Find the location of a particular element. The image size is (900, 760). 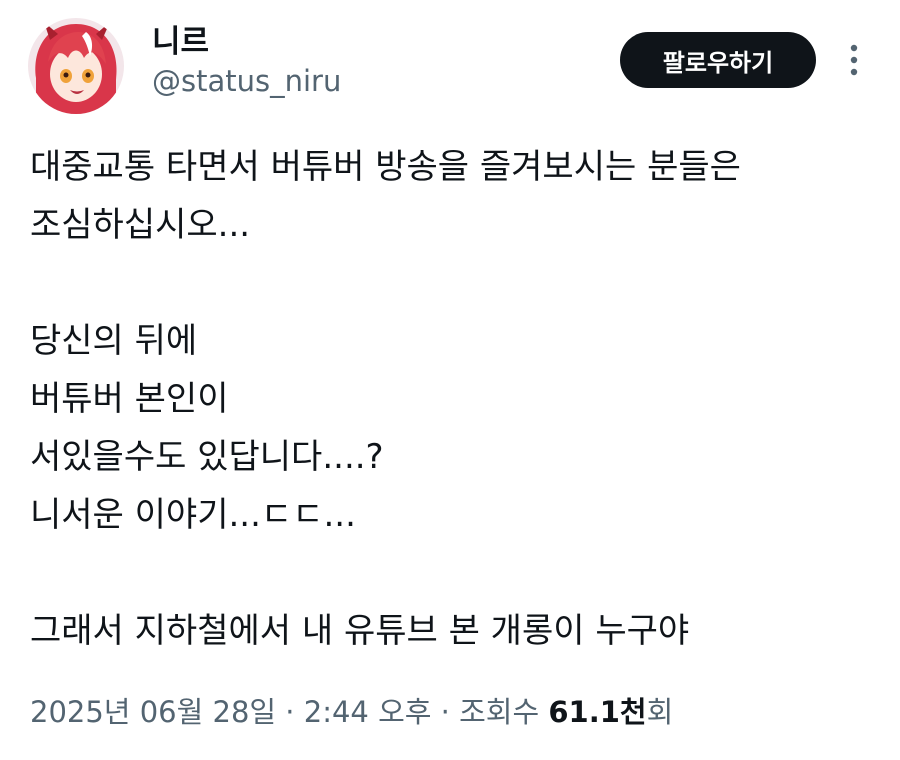

user-name-block: 니르 @status_niru is located at coordinates (246, 61).